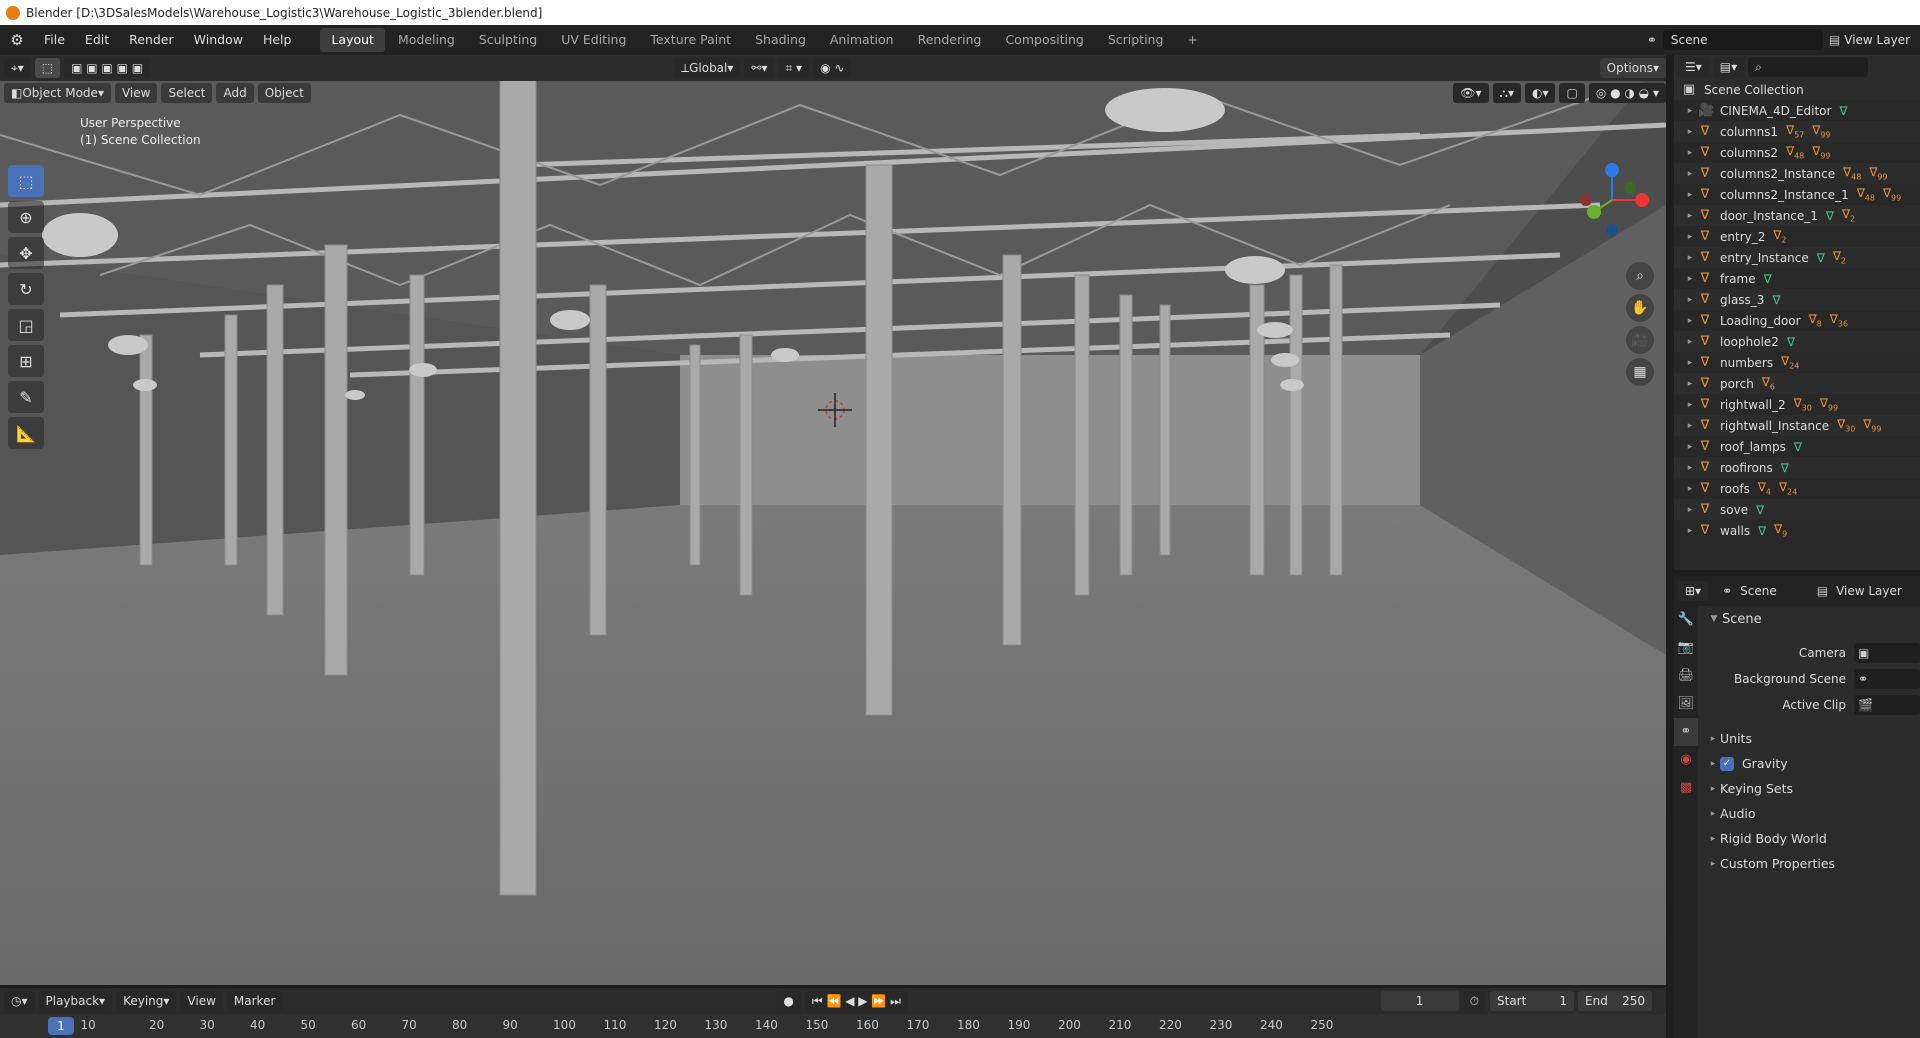  What do you see at coordinates (1797, 278) in the screenshot?
I see `outliner-item: ▸ ∇ frame ∇` at bounding box center [1797, 278].